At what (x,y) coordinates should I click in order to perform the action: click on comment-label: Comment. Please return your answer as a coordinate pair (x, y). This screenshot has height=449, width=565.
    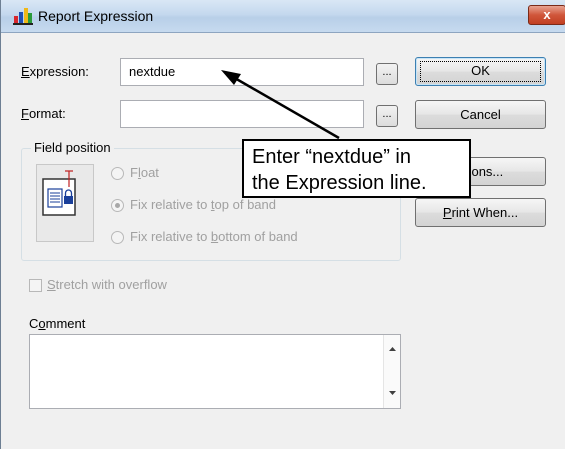
    Looking at the image, I should click on (57, 323).